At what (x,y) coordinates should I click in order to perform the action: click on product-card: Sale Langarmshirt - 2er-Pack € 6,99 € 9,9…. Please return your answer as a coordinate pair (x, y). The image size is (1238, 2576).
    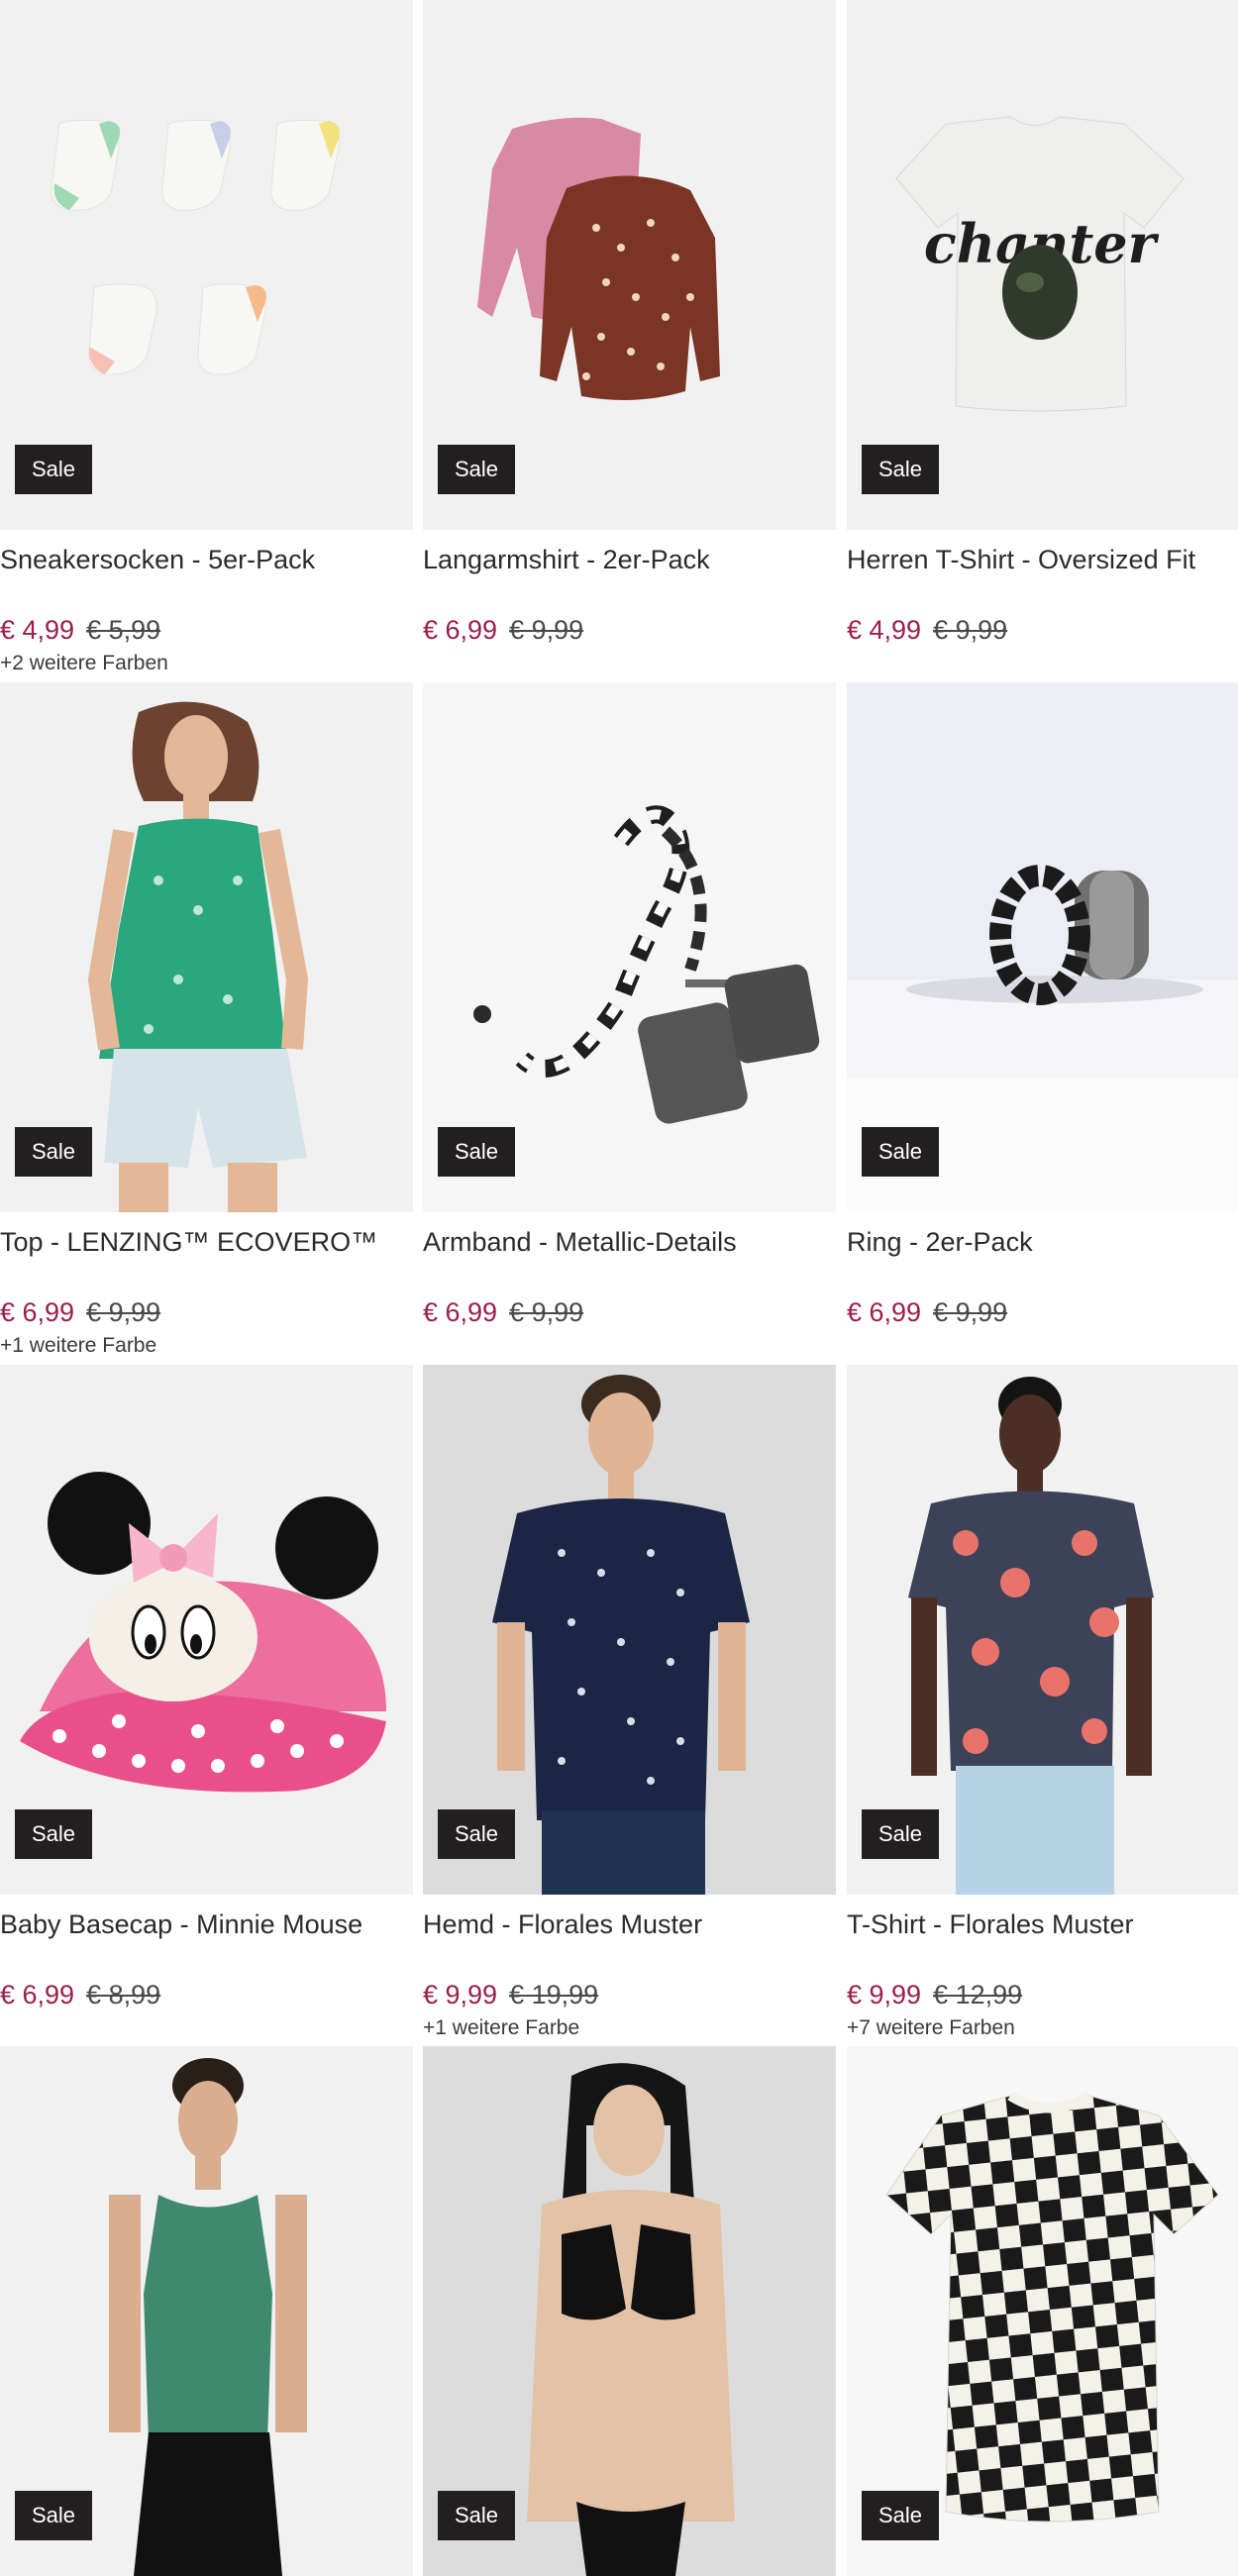
    Looking at the image, I should click on (629, 325).